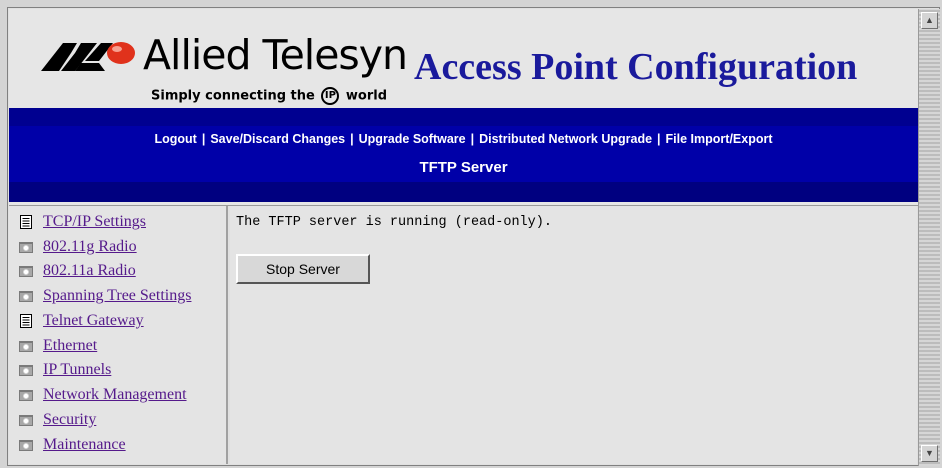  I want to click on sidebar-item-80211a-radio: 802.11a Radio, so click(77, 271).